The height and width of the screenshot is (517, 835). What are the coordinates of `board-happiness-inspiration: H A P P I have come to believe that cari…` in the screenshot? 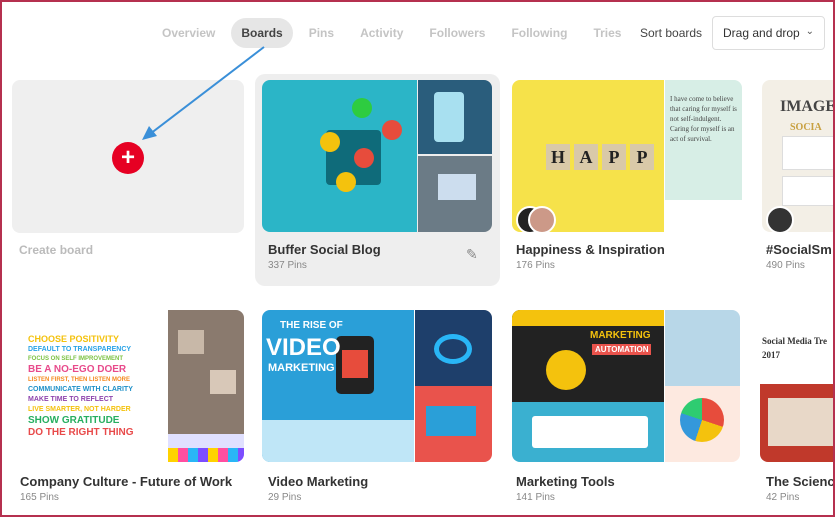 It's located at (628, 180).